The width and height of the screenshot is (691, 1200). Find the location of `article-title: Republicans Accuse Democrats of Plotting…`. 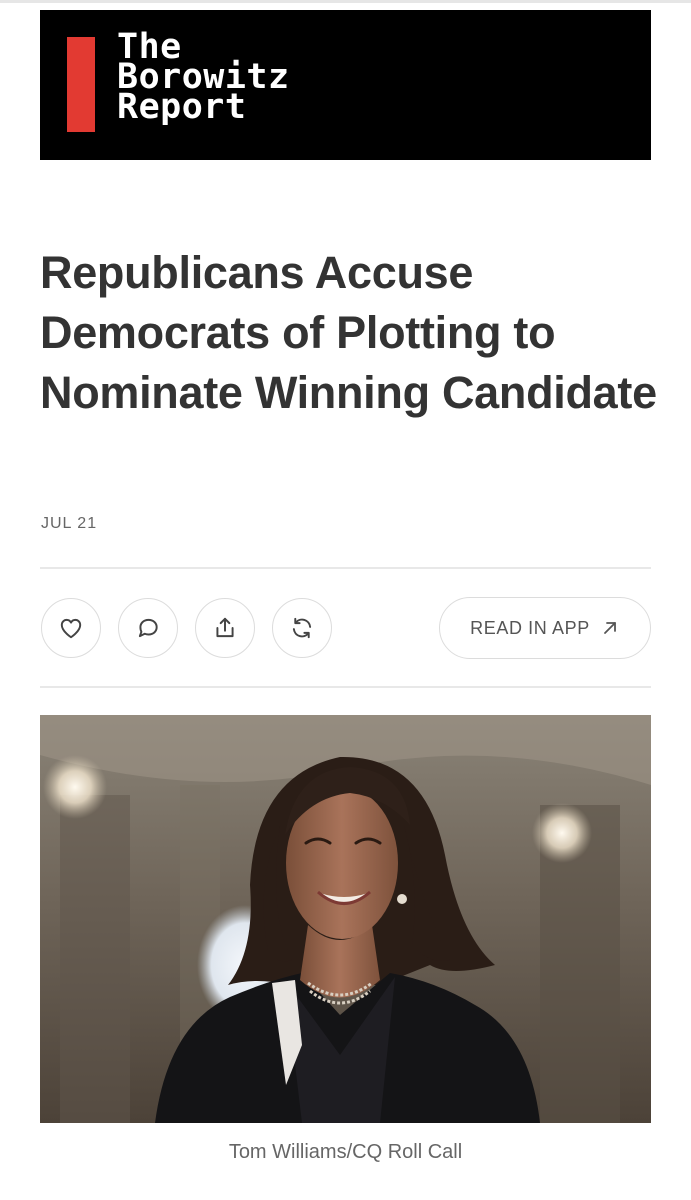

article-title: Republicans Accuse Democrats of Plotting… is located at coordinates (348, 332).